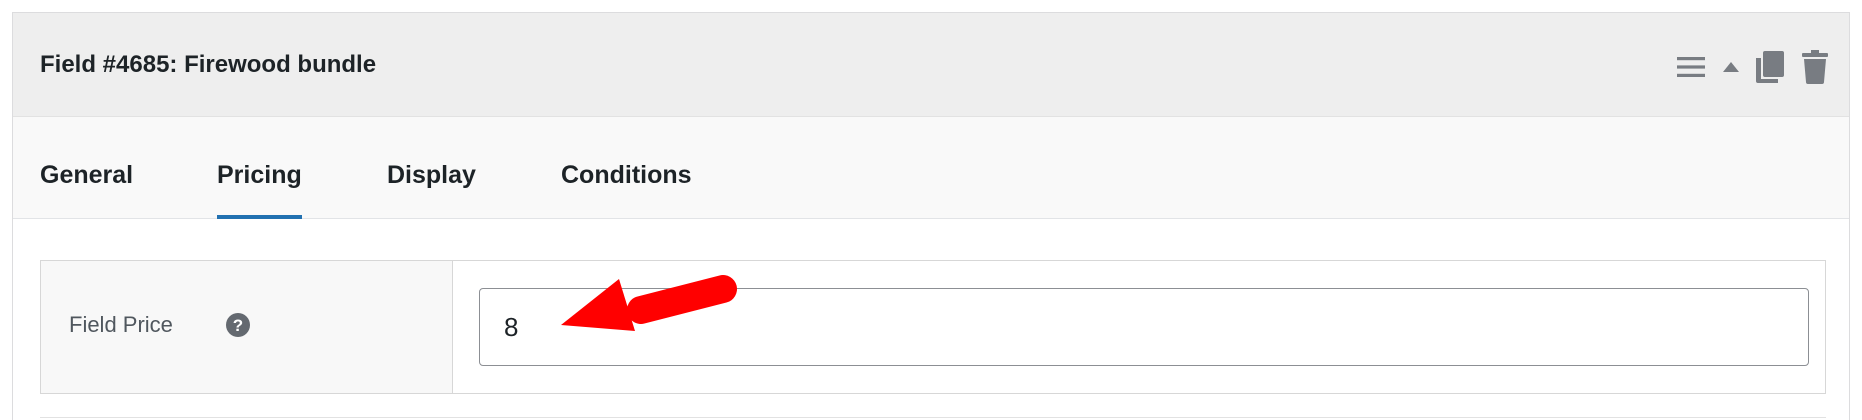 The width and height of the screenshot is (1862, 420). I want to click on delete-trash-icon, so click(1815, 67).